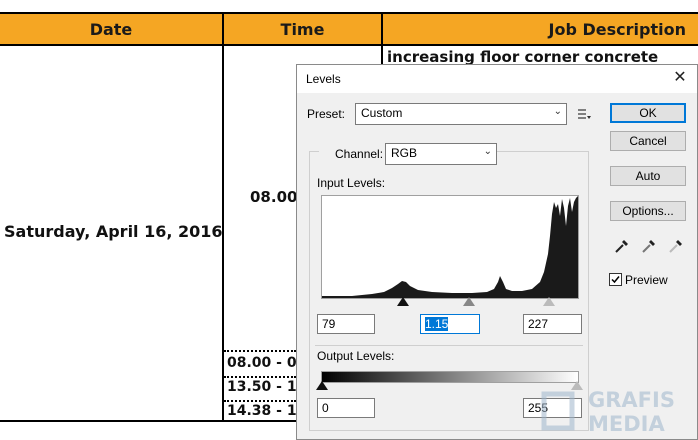 The height and width of the screenshot is (440, 698). What do you see at coordinates (676, 246) in the screenshot?
I see `white-eyedropper-icon` at bounding box center [676, 246].